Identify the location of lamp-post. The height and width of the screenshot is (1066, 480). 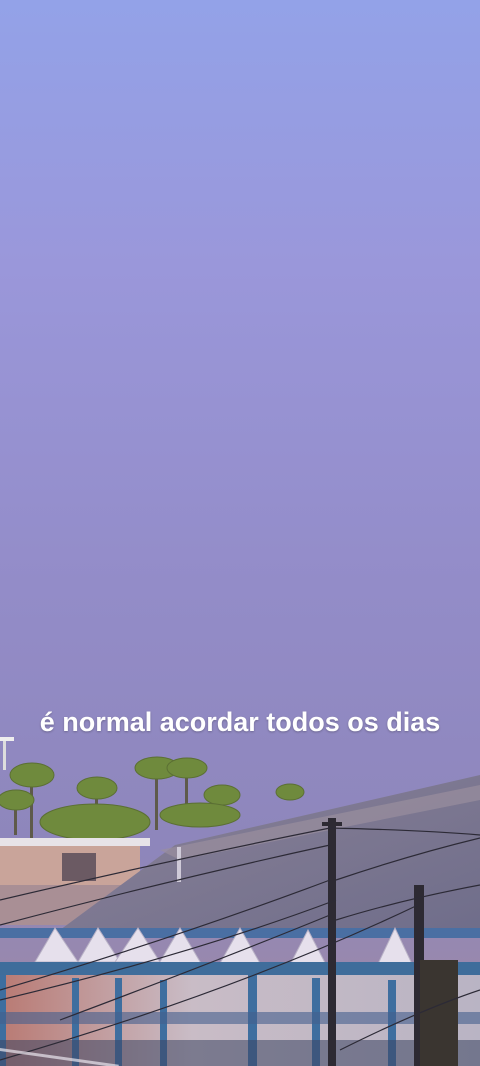
(4, 755).